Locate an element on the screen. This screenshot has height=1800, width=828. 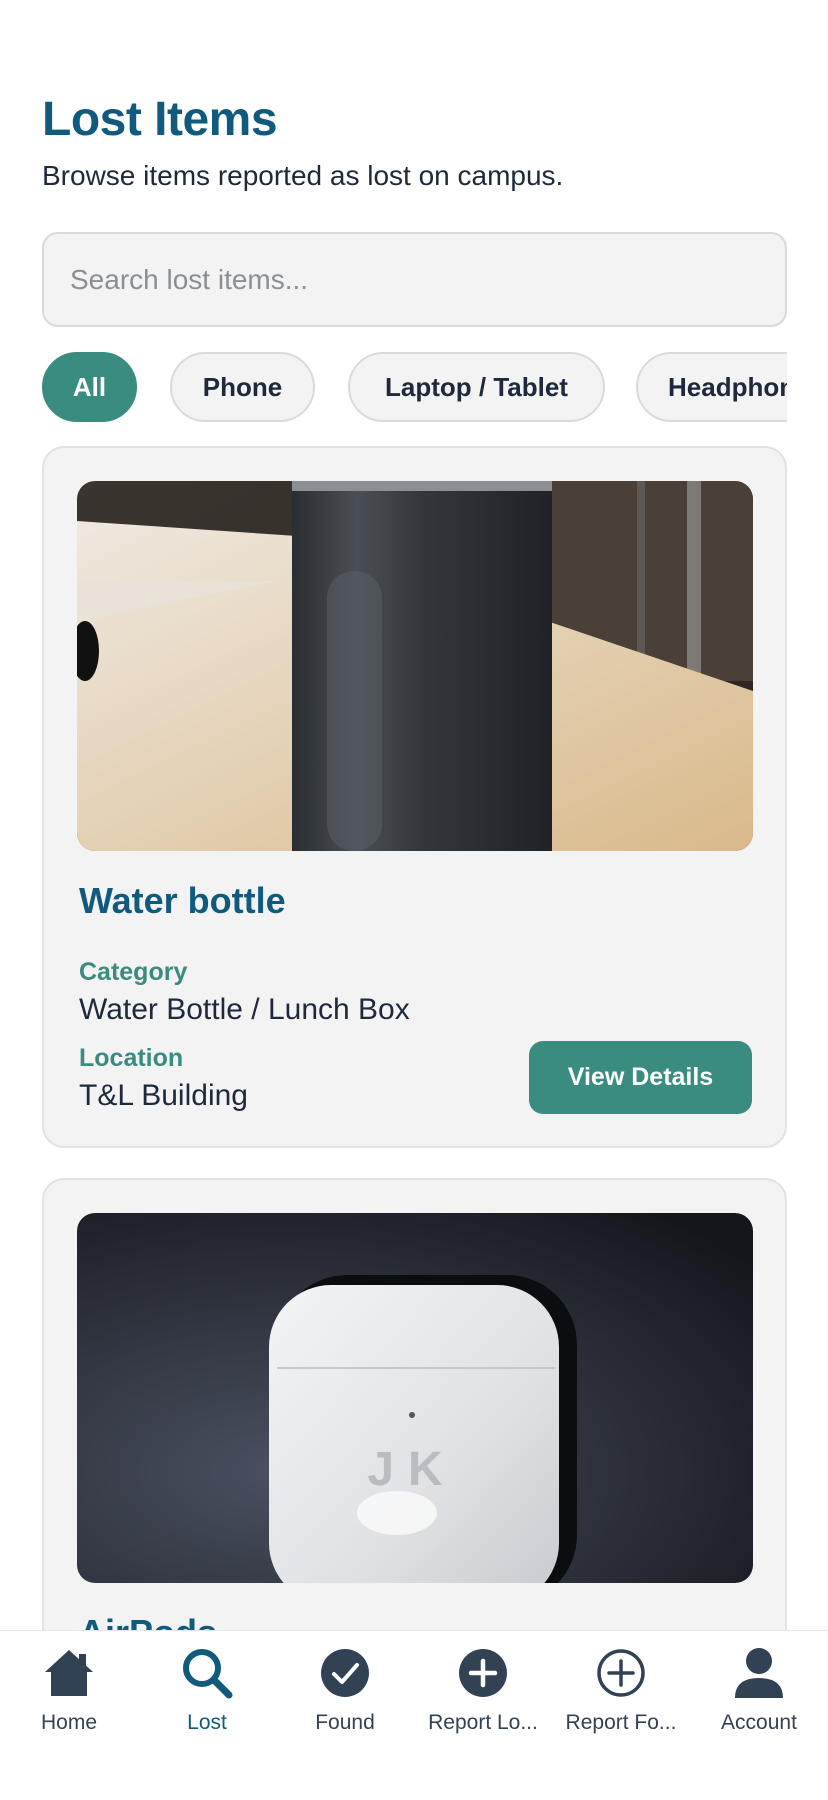
check-circle-icon is located at coordinates (345, 1673).